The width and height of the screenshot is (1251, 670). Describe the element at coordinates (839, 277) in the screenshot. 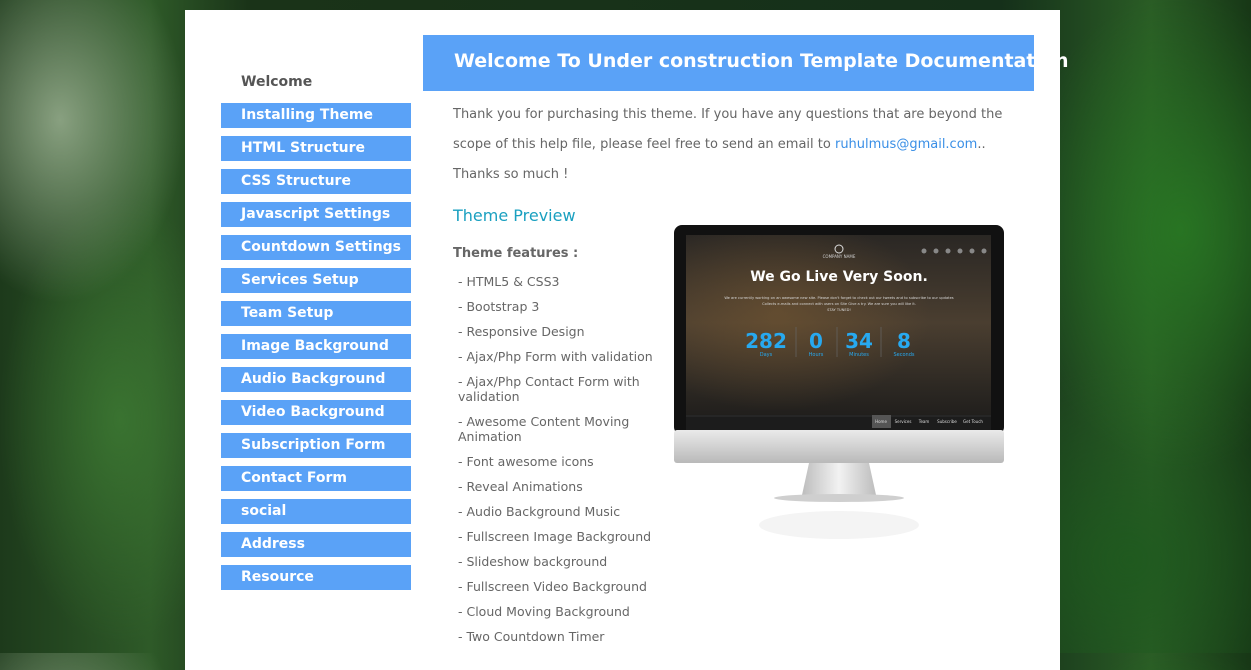

I see `screen-headline: We Go Live Very Soon.` at that location.